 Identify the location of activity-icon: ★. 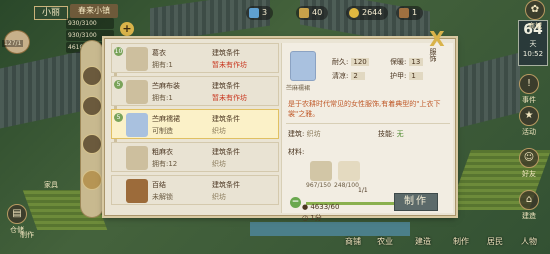
(529, 116).